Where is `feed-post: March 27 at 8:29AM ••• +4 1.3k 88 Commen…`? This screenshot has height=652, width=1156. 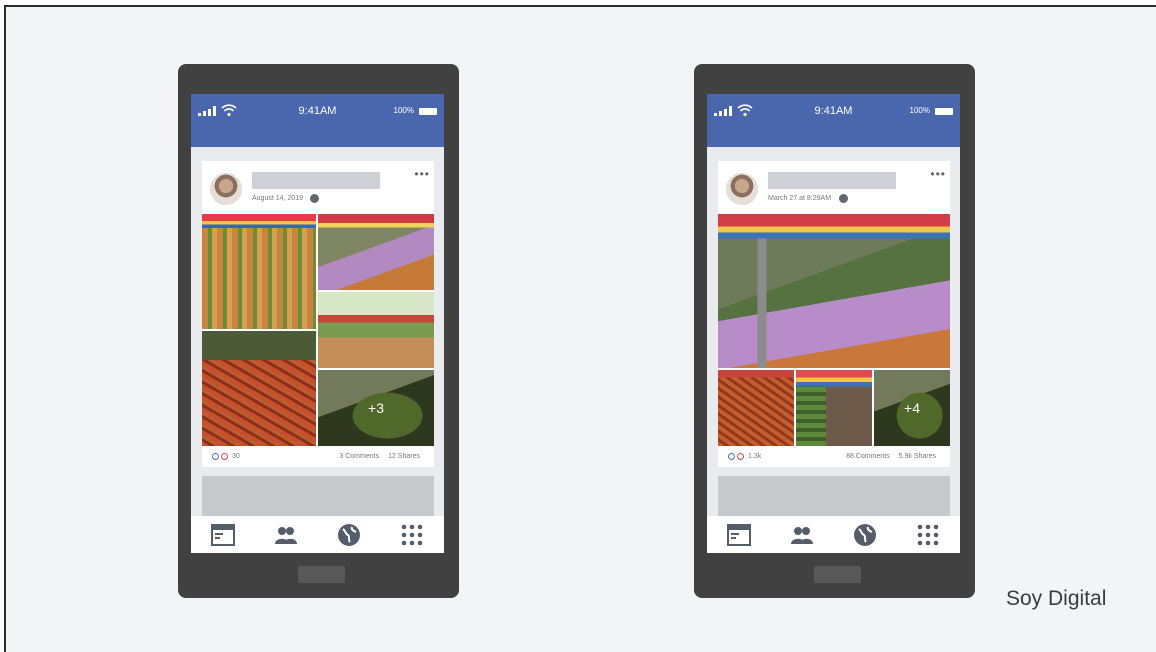 feed-post: March 27 at 8:29AM ••• +4 1.3k 88 Commen… is located at coordinates (834, 314).